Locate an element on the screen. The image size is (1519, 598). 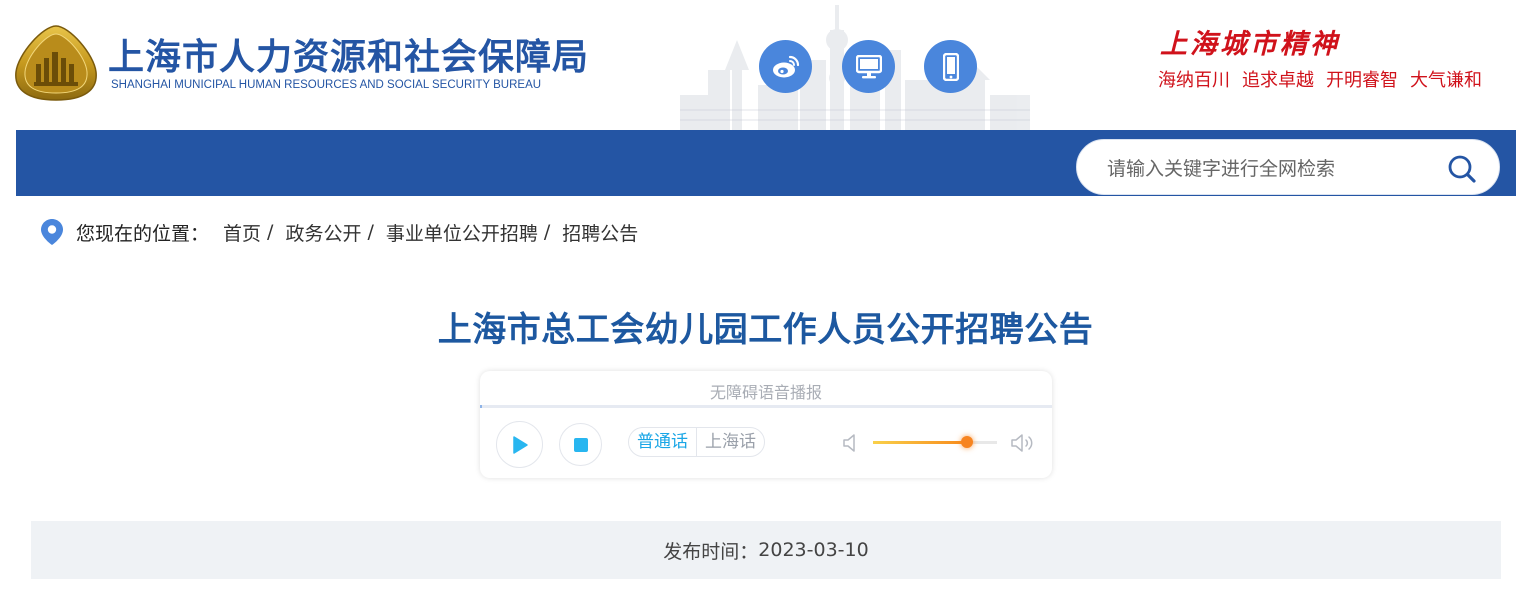
slogan-item: 大气谦和 is located at coordinates (1446, 80).